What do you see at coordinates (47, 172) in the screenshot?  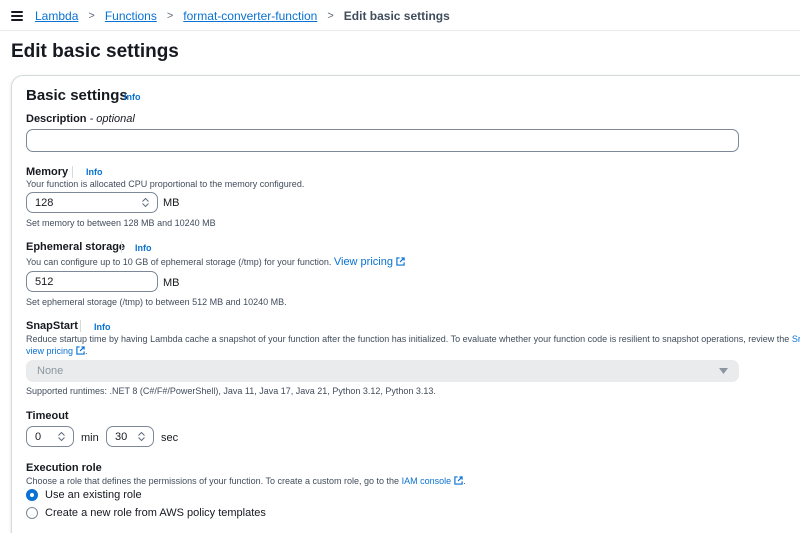 I see `memory-label: Memory` at bounding box center [47, 172].